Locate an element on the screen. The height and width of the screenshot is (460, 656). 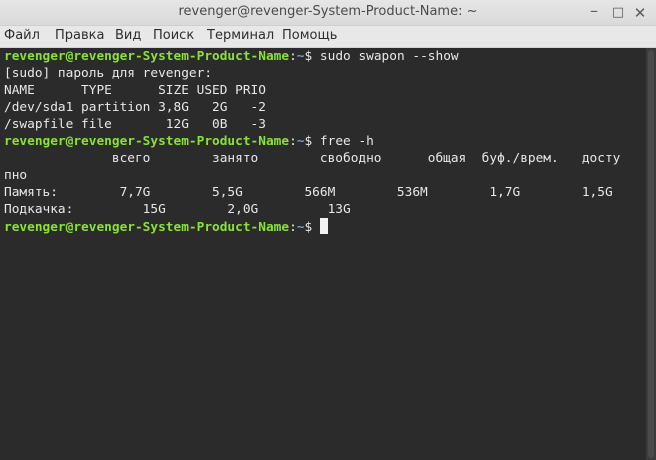
menu-view: Вид is located at coordinates (128, 35).